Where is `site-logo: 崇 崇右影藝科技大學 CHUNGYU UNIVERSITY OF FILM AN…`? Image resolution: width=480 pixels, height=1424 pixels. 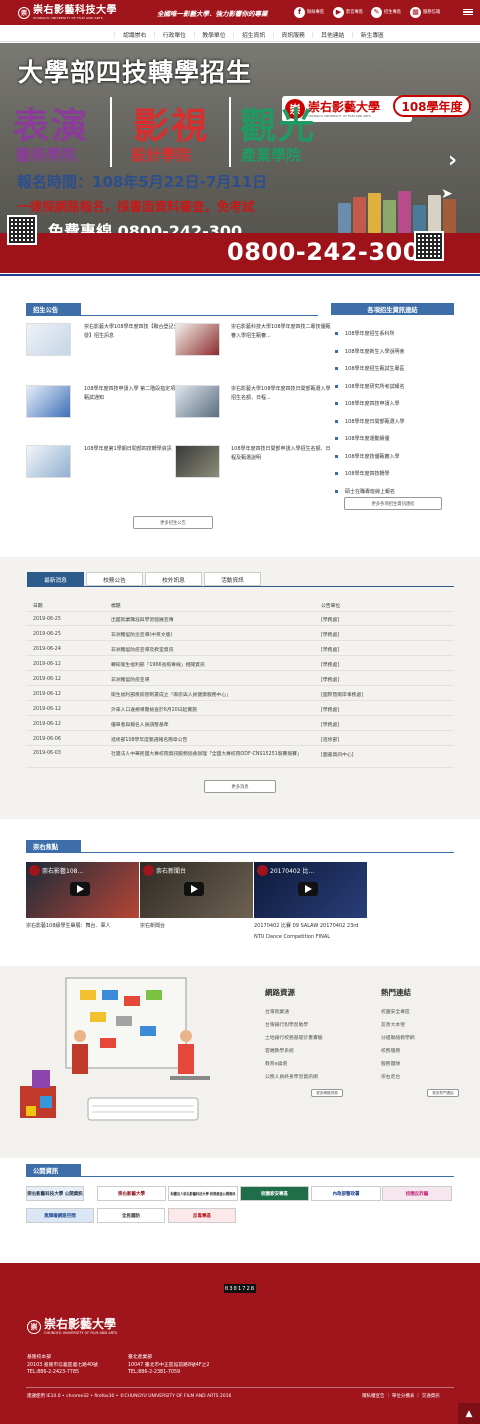
site-logo: 崇 崇右影藝科技大學 CHUNGYU UNIVERSITY OF FILM AN… is located at coordinates (73, 12).